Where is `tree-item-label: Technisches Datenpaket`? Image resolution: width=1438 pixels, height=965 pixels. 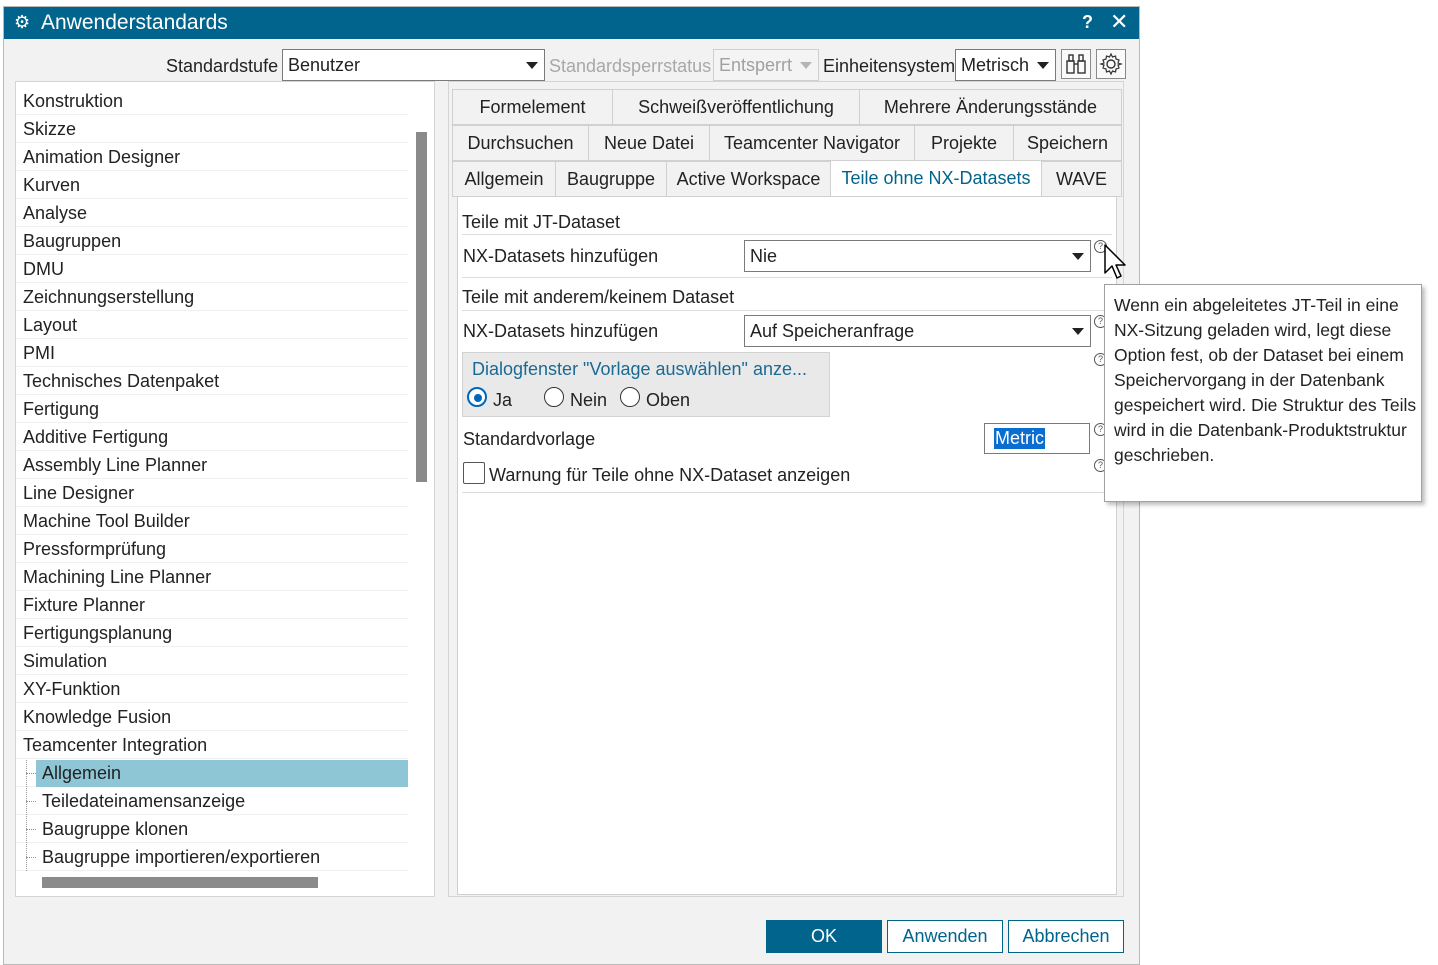
tree-item-label: Technisches Datenpaket is located at coordinates (121, 381).